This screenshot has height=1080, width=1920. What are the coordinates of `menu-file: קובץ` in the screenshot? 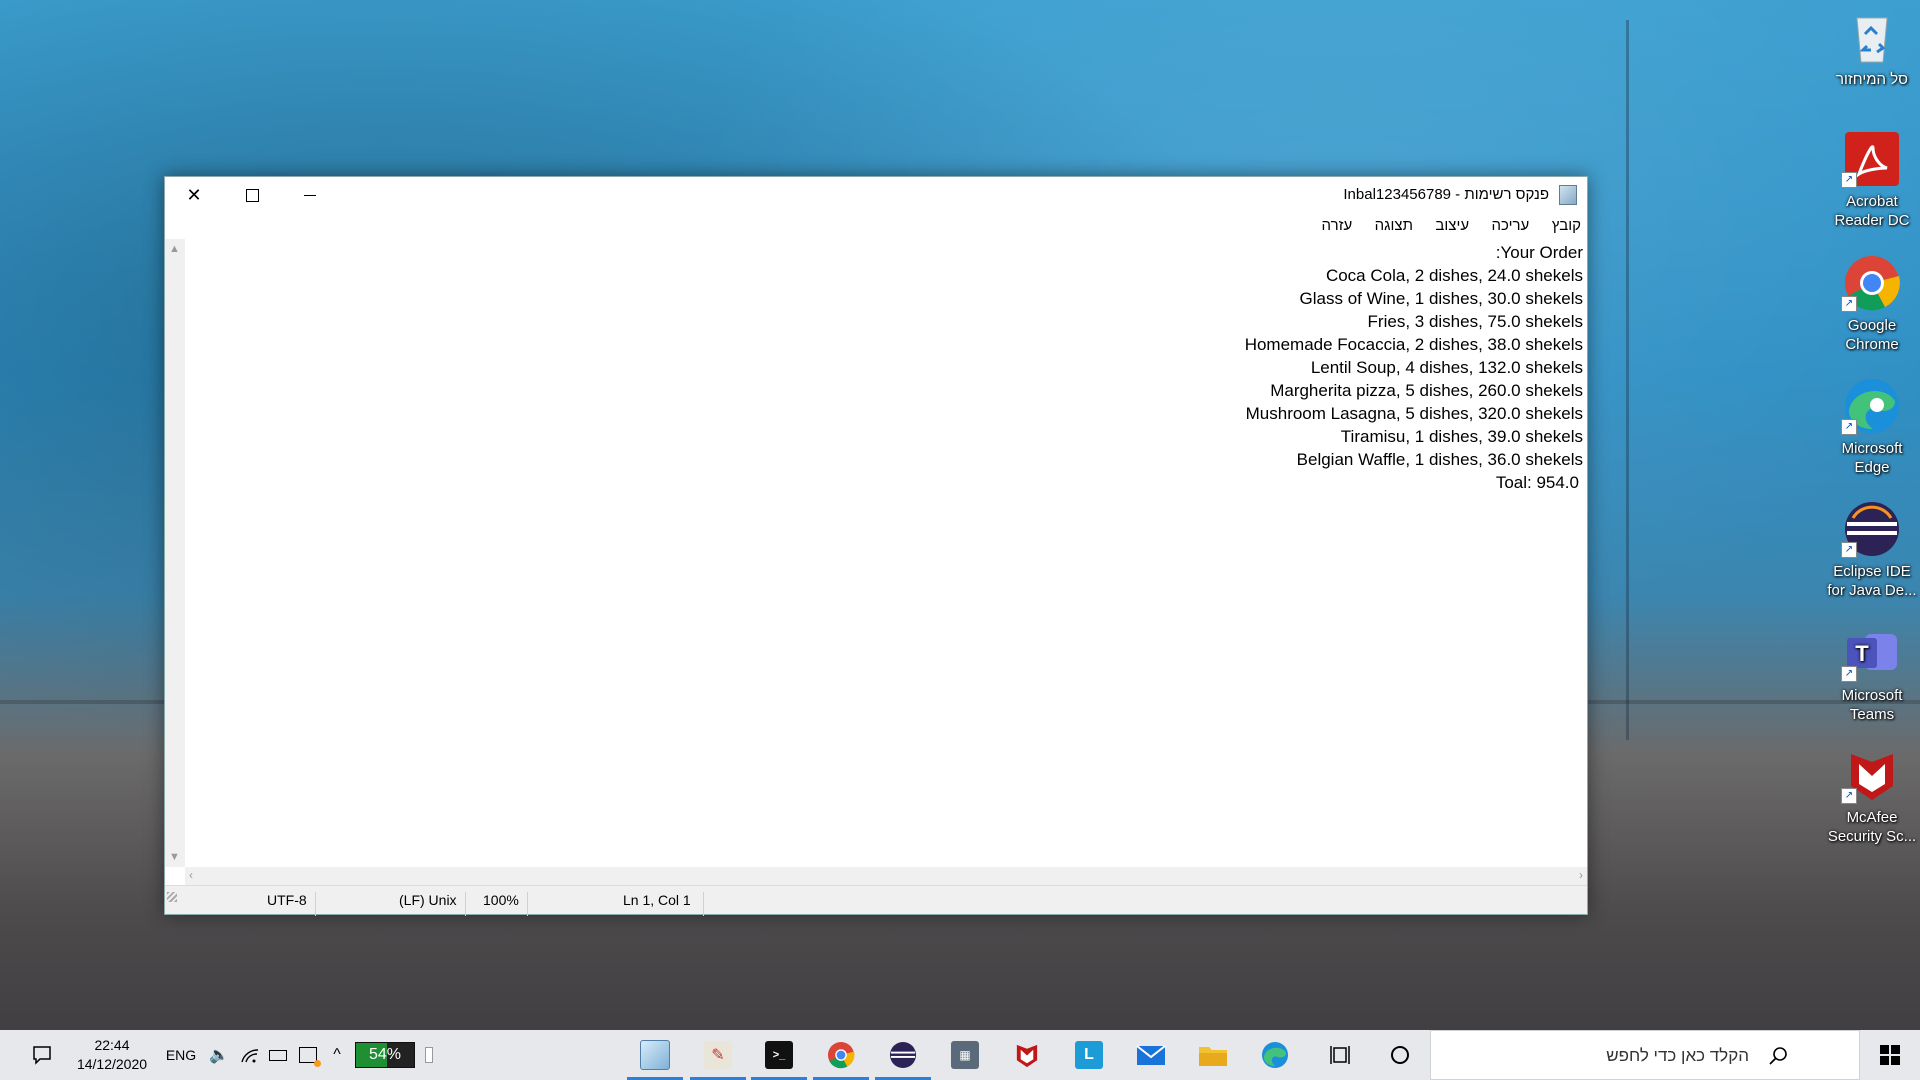 It's located at (1565, 226).